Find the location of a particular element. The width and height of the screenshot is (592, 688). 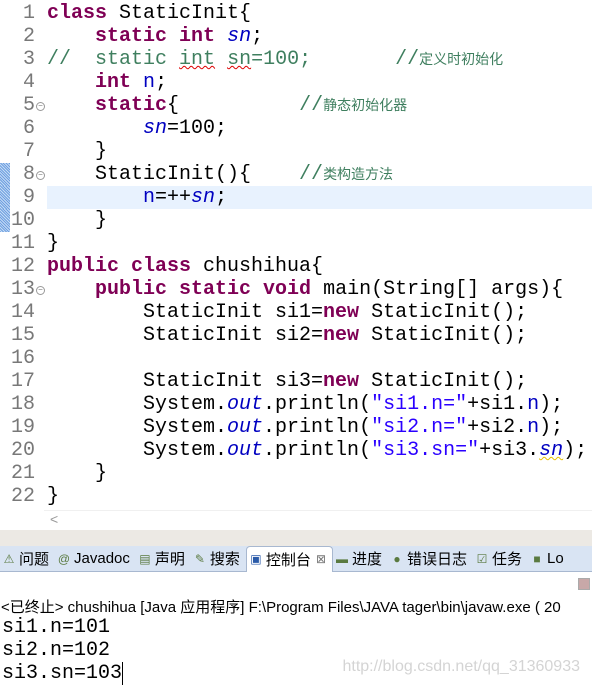

code-line: 17 StaticInit si3=new StaticInit(); is located at coordinates (296, 381).